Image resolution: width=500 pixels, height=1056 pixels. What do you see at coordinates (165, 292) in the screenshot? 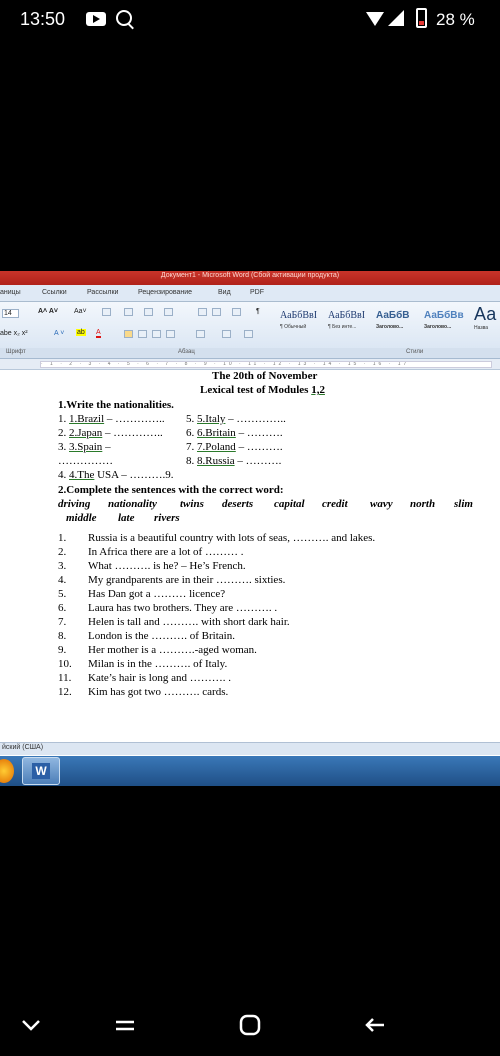
I see `tab-review: Рецензирование` at bounding box center [165, 292].